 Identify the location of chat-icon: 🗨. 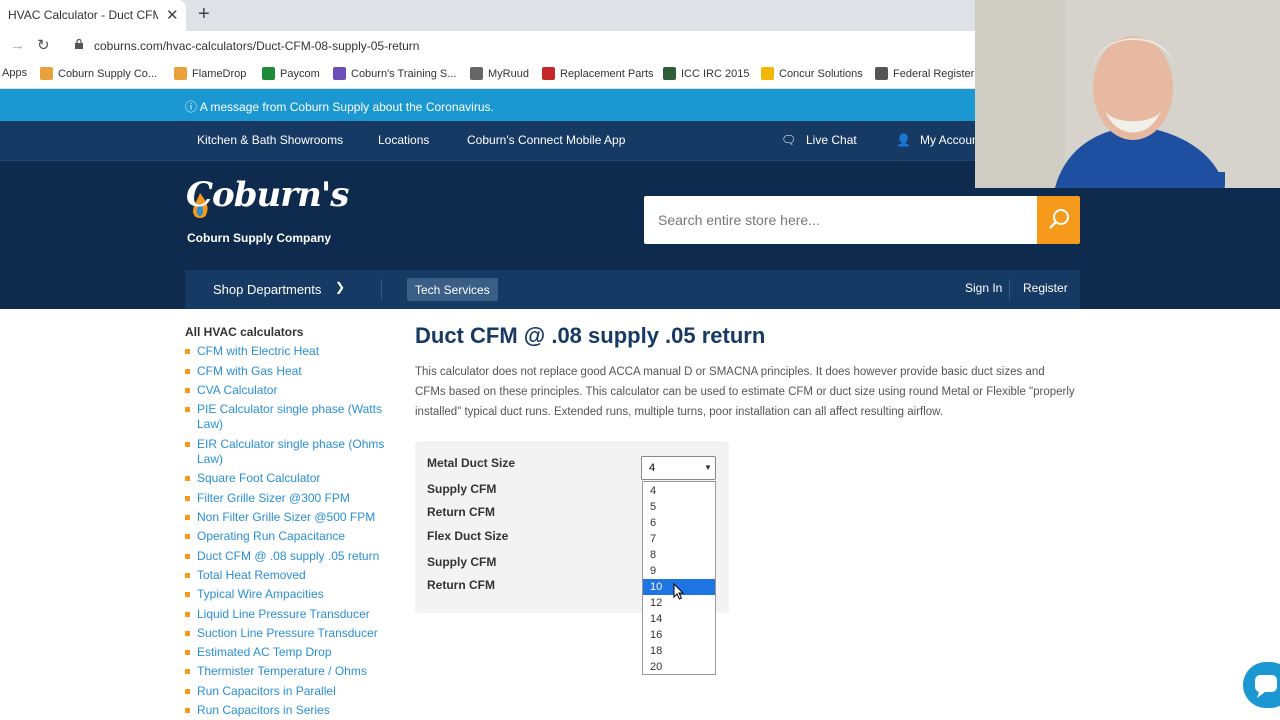
(789, 140).